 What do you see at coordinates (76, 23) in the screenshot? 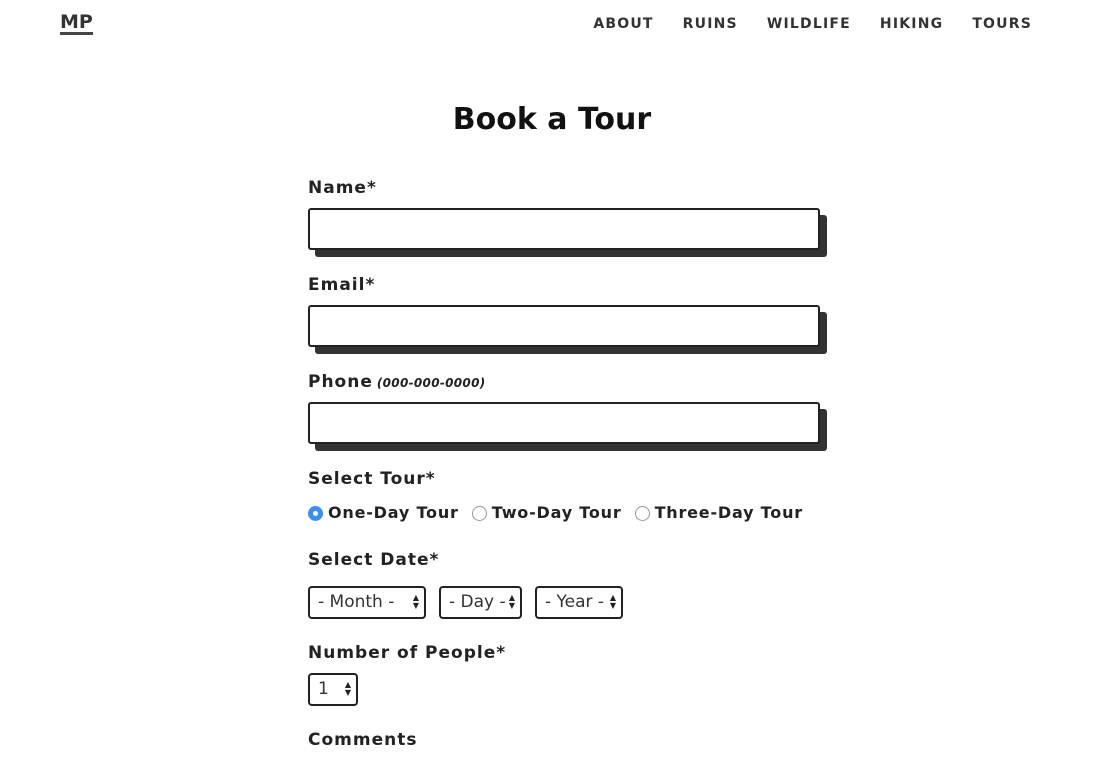
I see `logo-link: MP` at bounding box center [76, 23].